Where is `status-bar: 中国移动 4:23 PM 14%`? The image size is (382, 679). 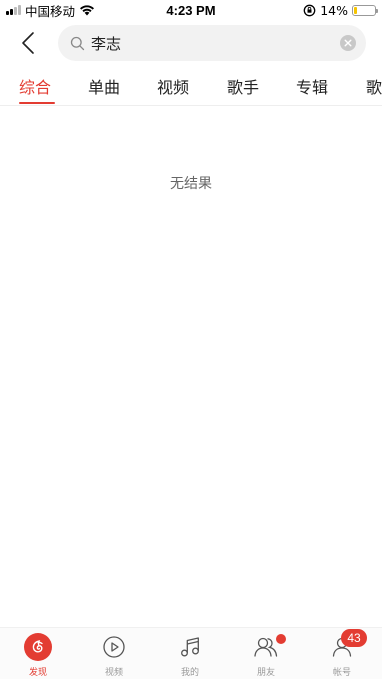
status-bar: 中国移动 4:23 PM 14% is located at coordinates (191, 10).